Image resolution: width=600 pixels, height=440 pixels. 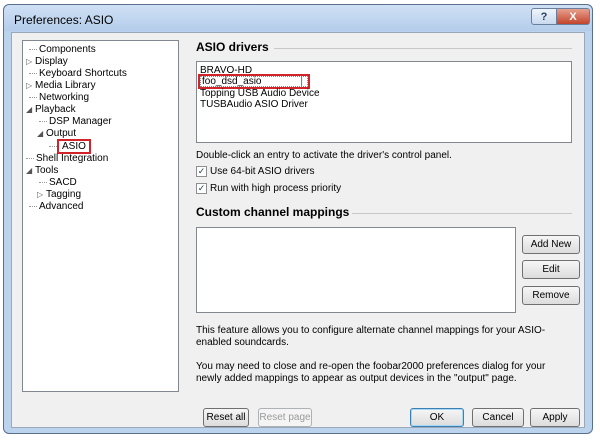 I want to click on tree-item-label: Display, so click(x=51, y=61).